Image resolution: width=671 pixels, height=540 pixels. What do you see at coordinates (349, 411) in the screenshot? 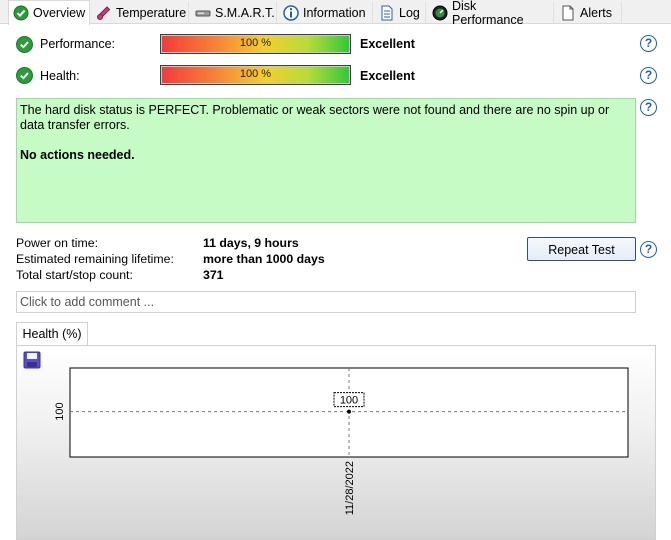
I see `data-point` at bounding box center [349, 411].